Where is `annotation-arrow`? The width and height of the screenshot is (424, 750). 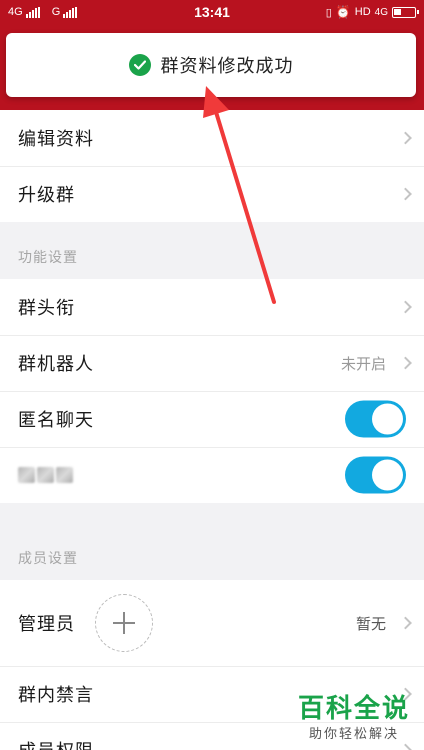
annotation-arrow is located at coordinates (239, 195).